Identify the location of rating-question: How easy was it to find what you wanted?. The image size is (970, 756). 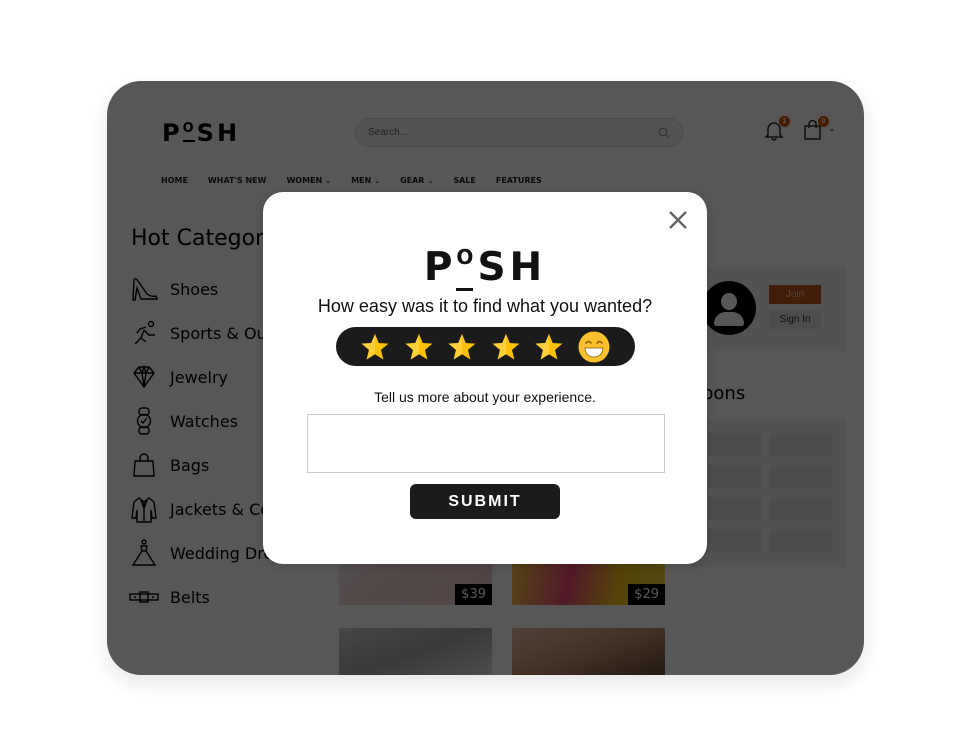
(485, 306).